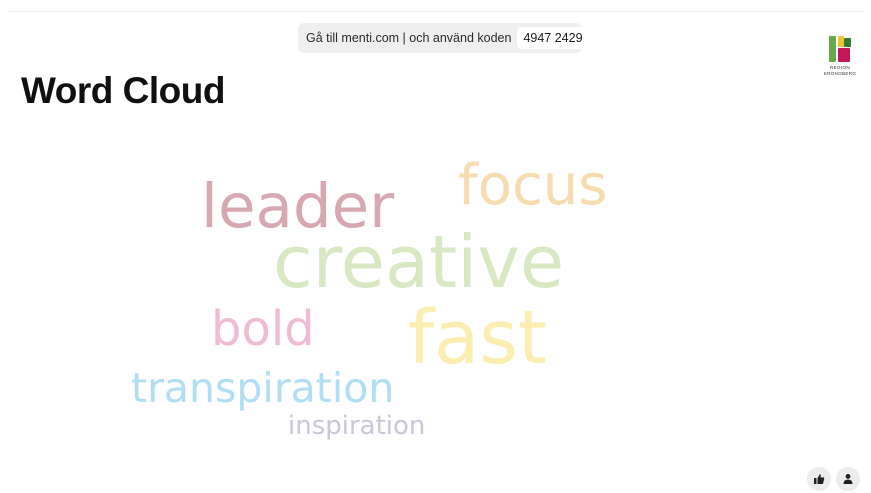 The height and width of the screenshot is (493, 871). What do you see at coordinates (123, 90) in the screenshot?
I see `slide-title: Word Cloud` at bounding box center [123, 90].